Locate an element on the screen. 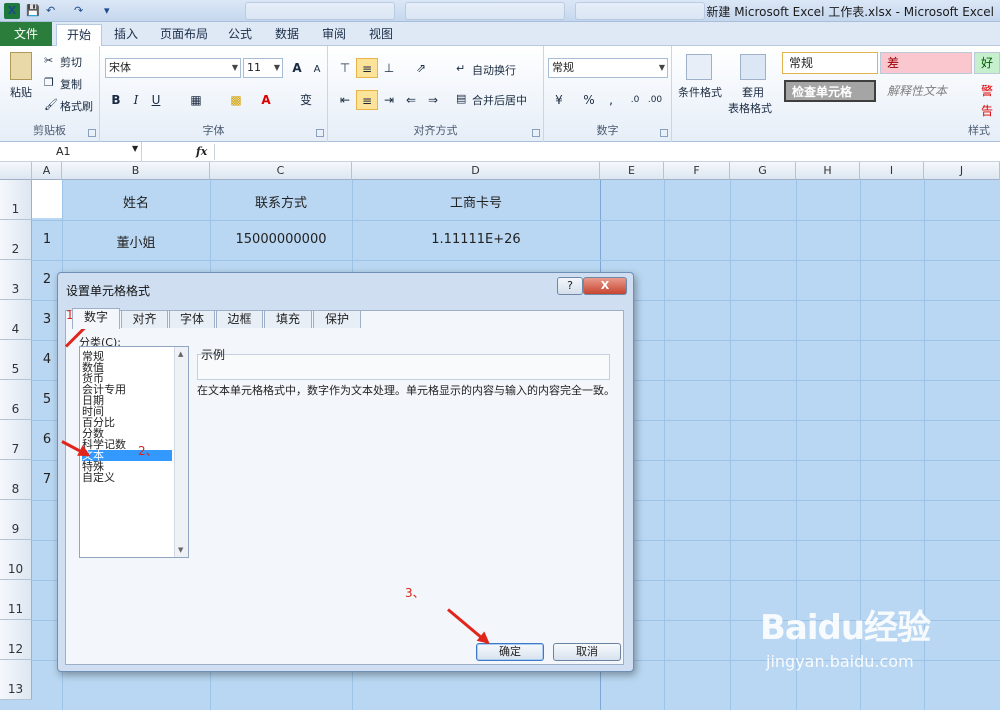 This screenshot has width=1000, height=710. tab-fill: 填充 is located at coordinates (288, 319).